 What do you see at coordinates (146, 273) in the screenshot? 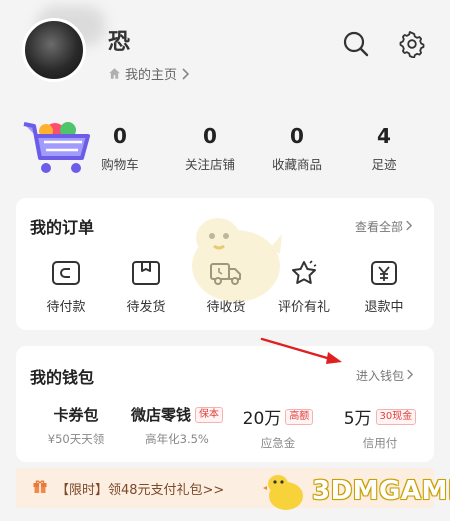
I see `package-box-icon` at bounding box center [146, 273].